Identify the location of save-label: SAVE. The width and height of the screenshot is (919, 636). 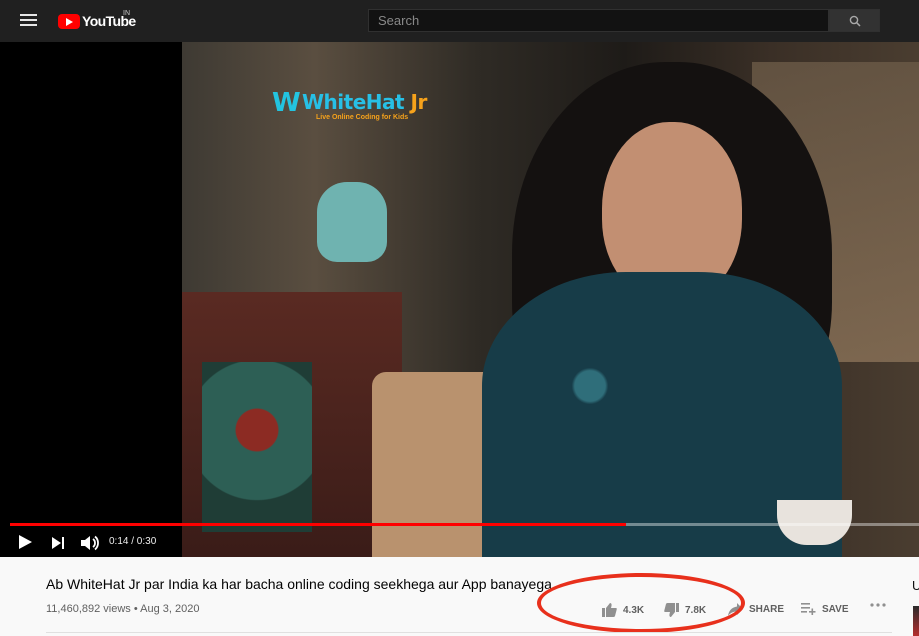
(835, 609).